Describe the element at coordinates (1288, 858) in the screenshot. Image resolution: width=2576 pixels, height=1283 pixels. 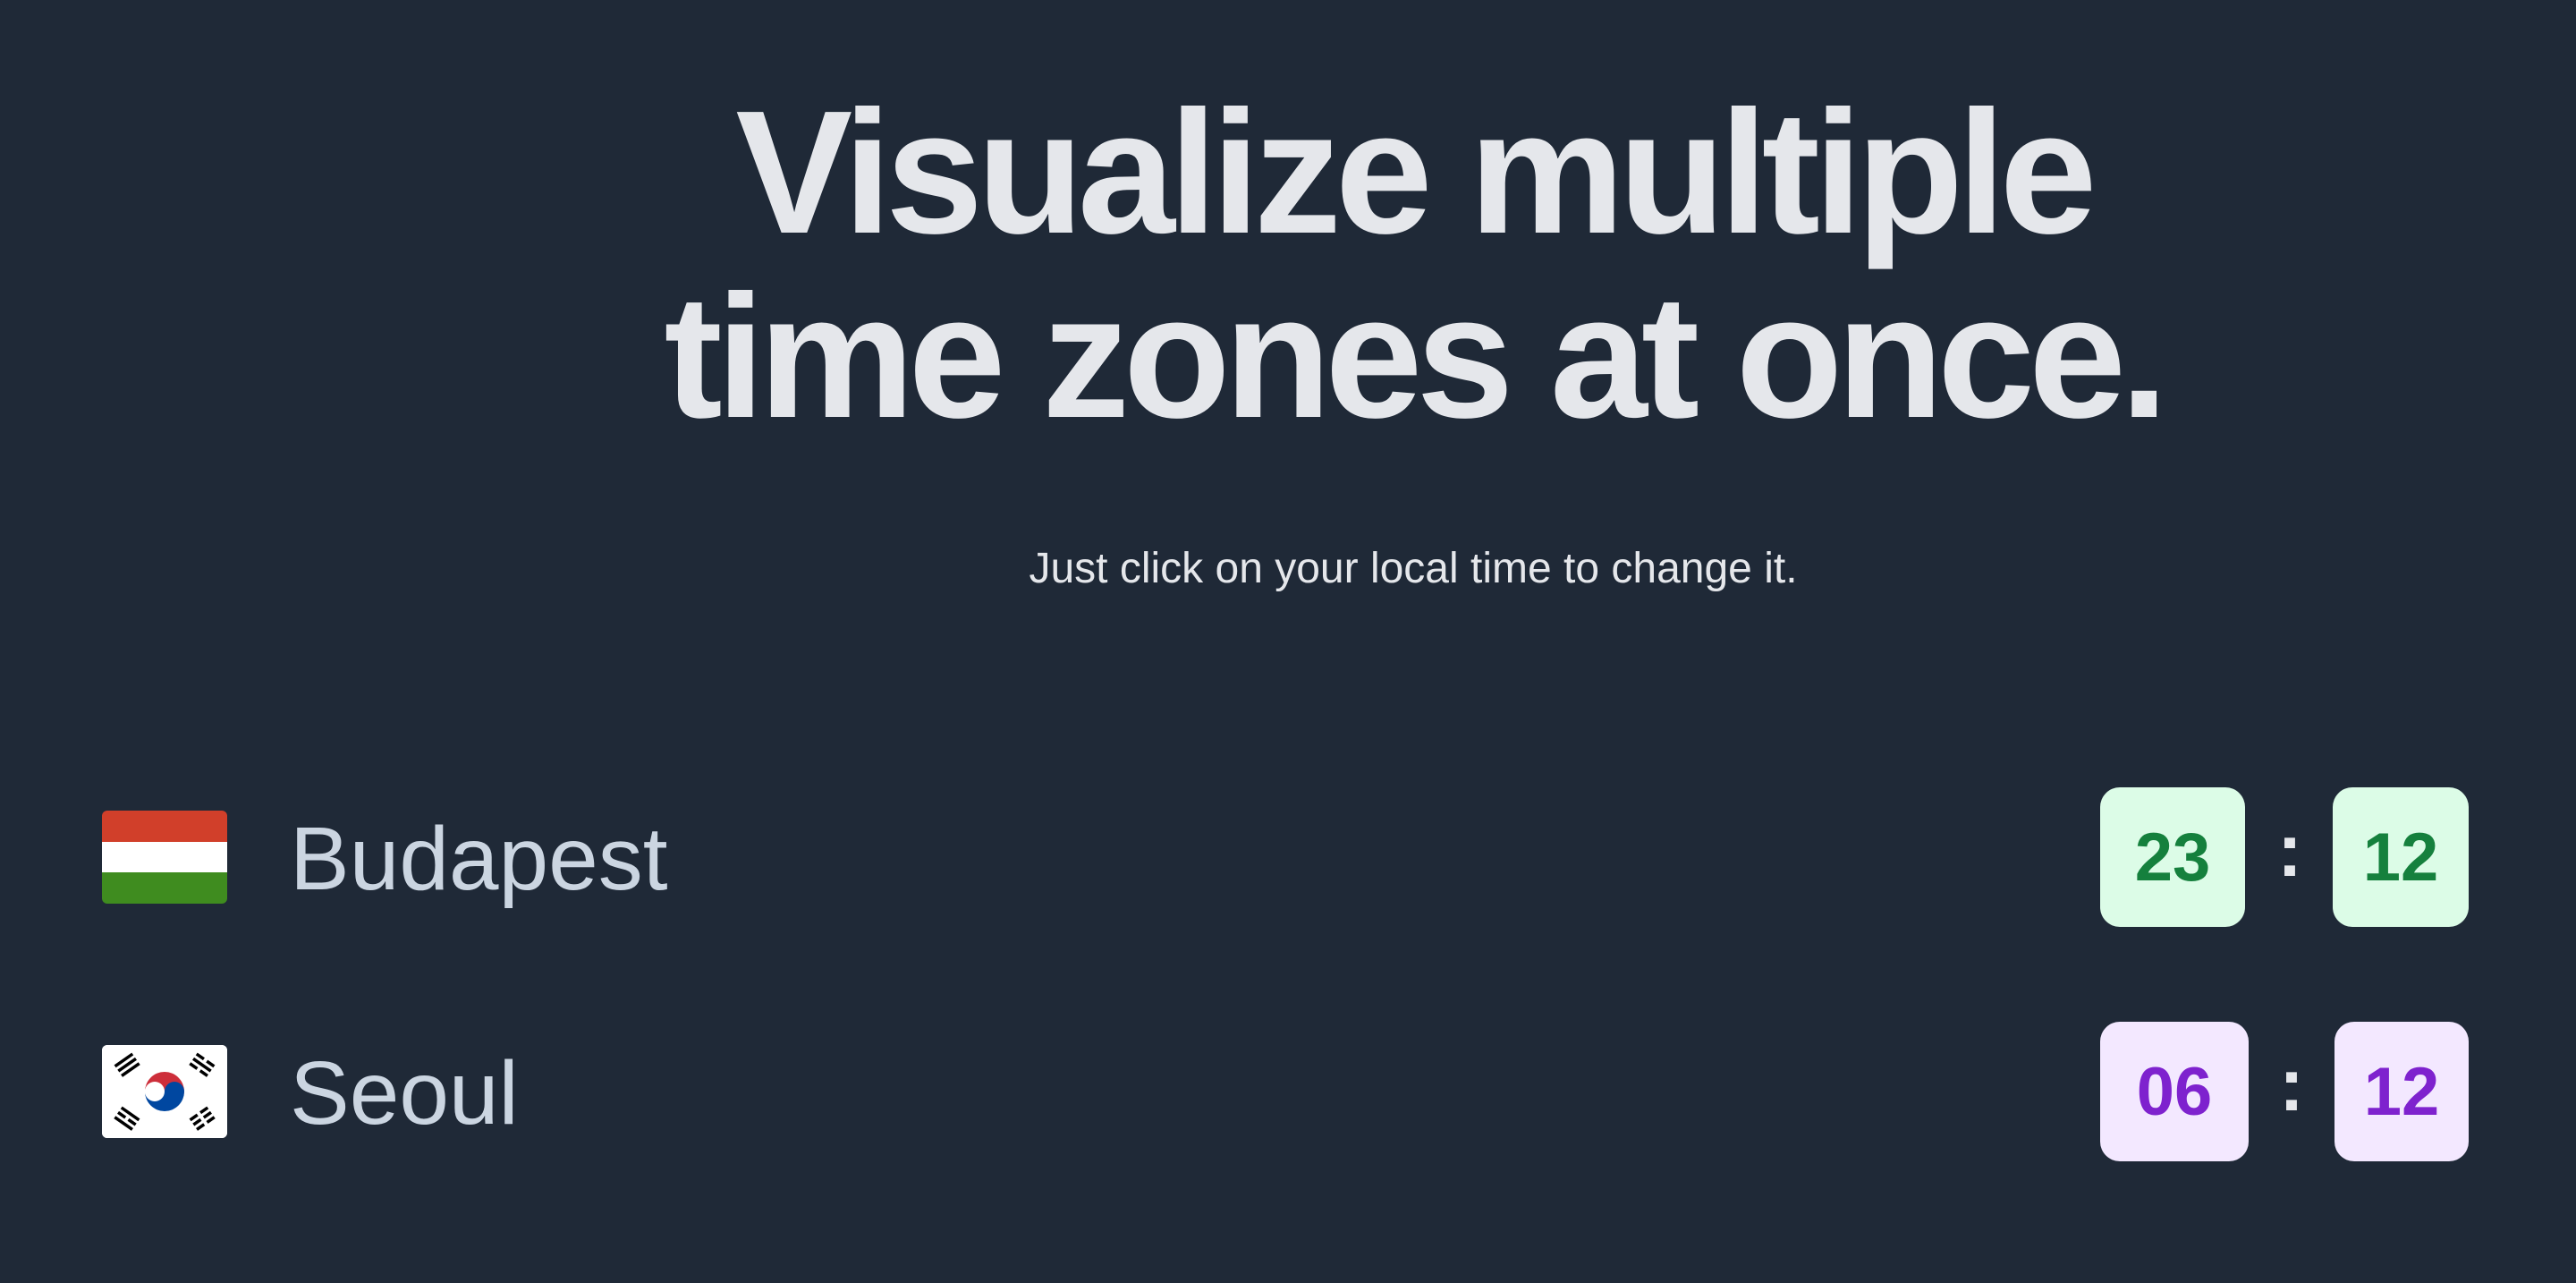
I see `timezone-row-budapest: Budapest 23 : 12` at that location.